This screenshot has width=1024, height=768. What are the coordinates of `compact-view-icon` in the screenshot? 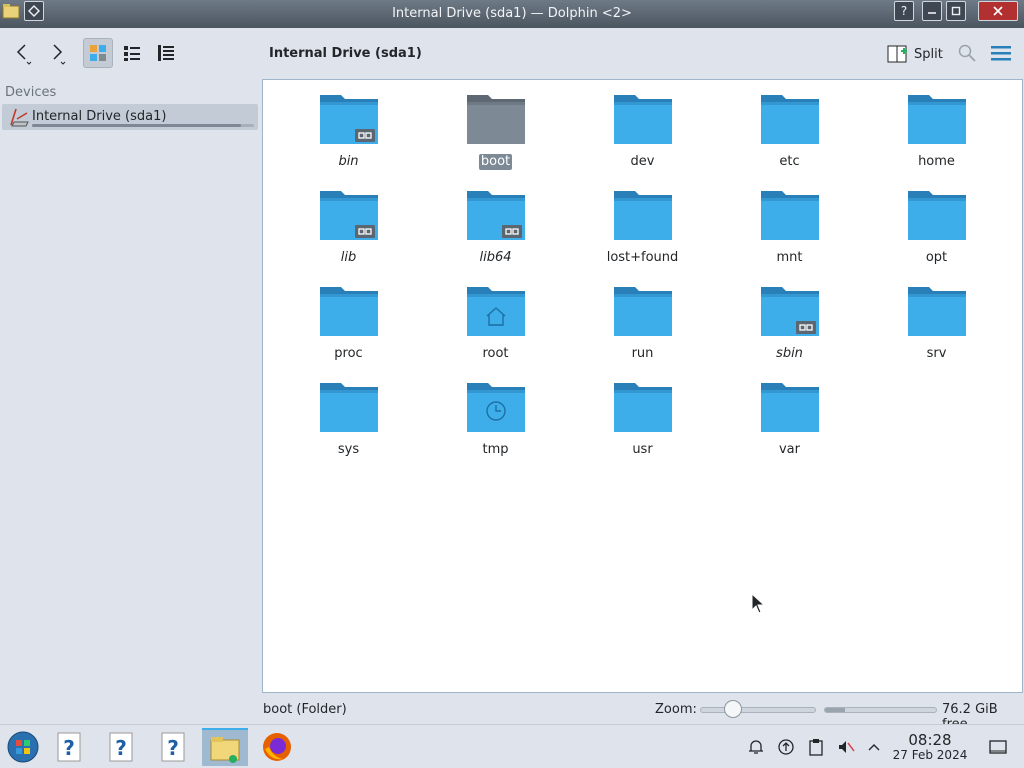 It's located at (132, 53).